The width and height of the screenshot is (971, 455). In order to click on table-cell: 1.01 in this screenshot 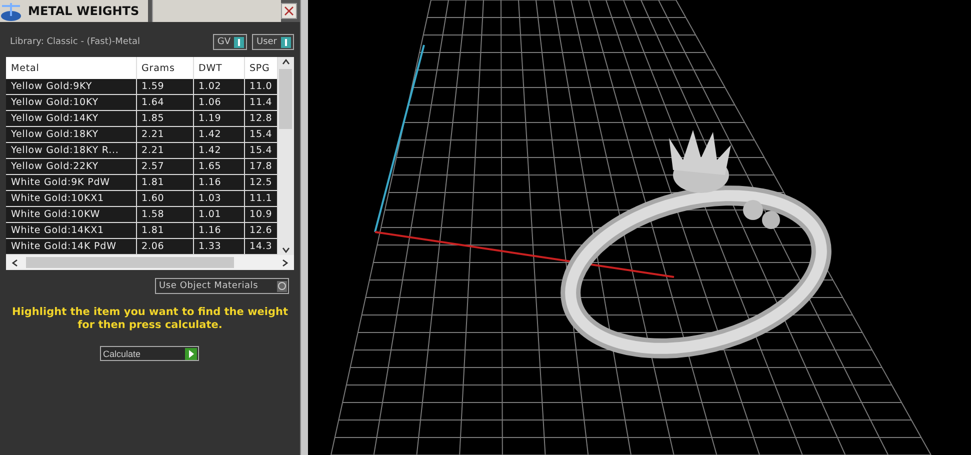, I will do `click(218, 214)`.